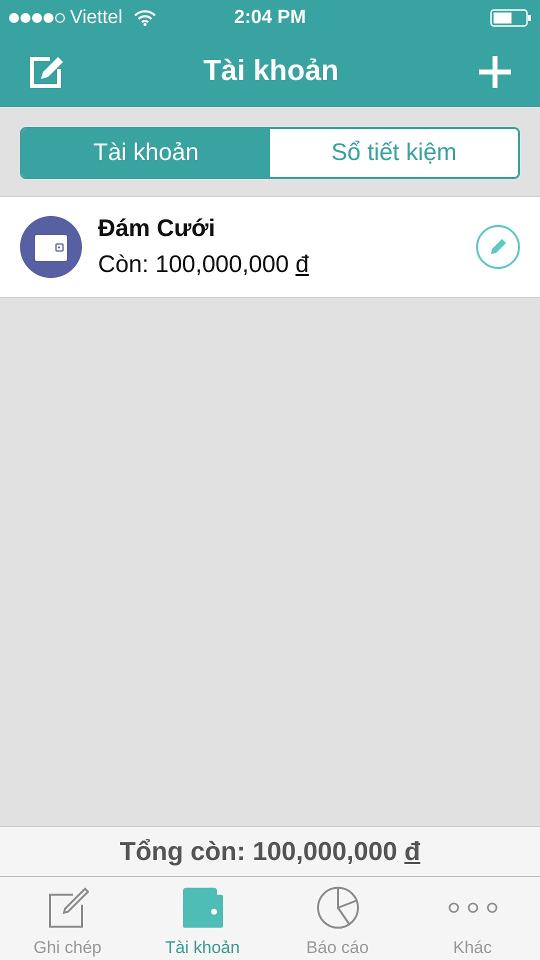 This screenshot has width=540, height=960. I want to click on segment-tab: Tài khoản, so click(146, 153).